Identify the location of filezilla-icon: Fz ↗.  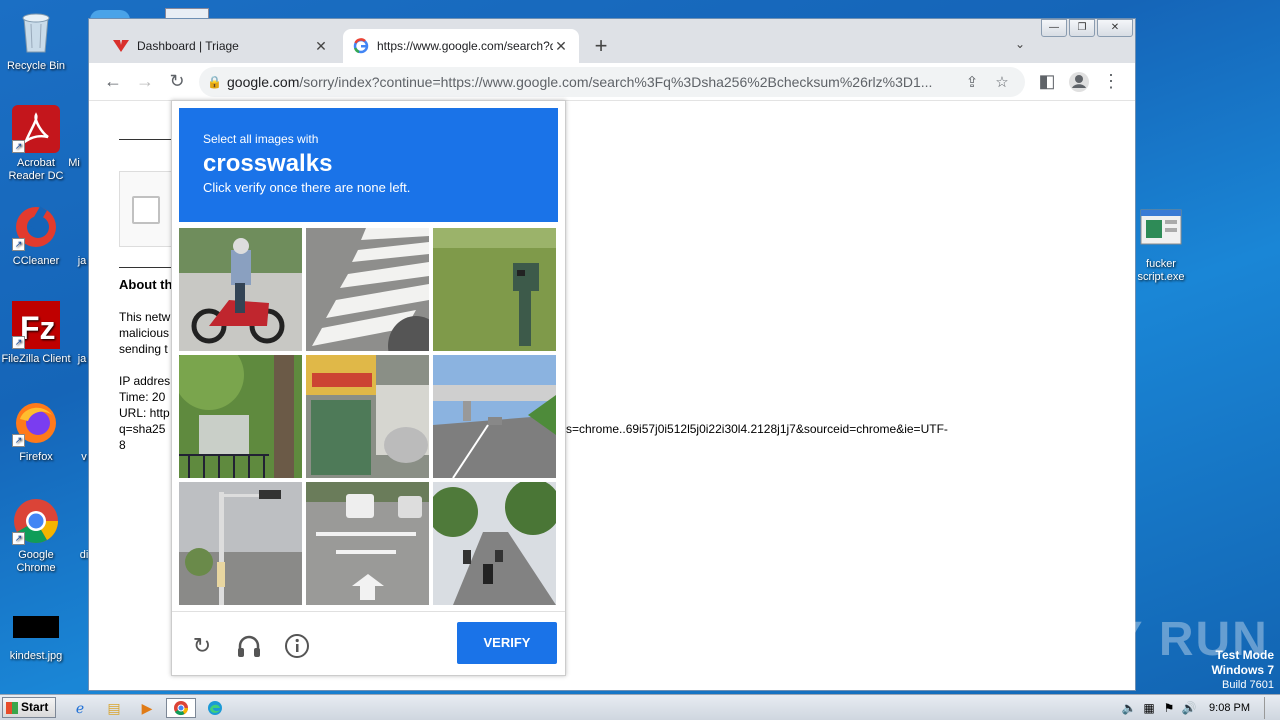
(36, 325).